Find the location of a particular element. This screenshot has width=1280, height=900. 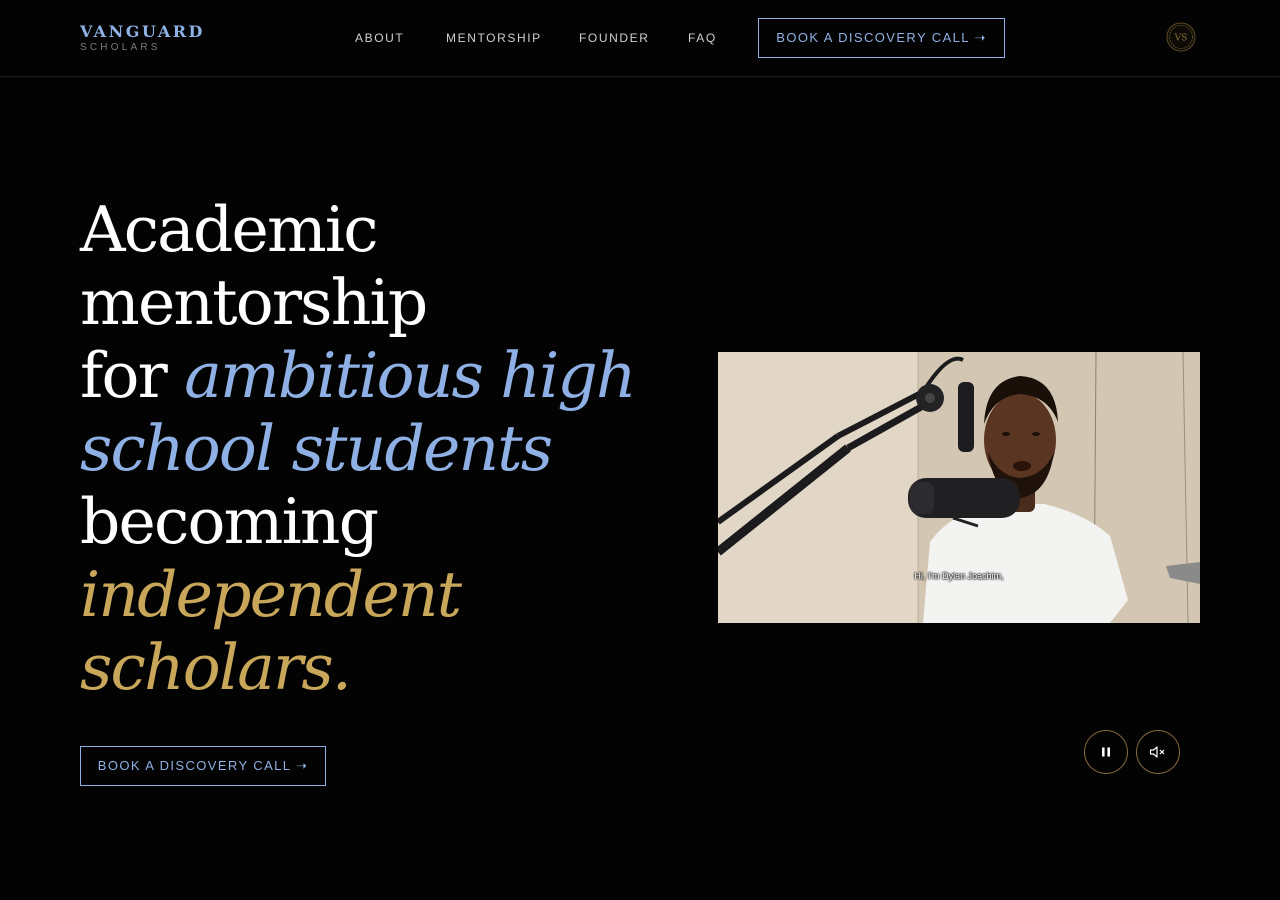

nav-item-about: ABOUT is located at coordinates (379, 38).